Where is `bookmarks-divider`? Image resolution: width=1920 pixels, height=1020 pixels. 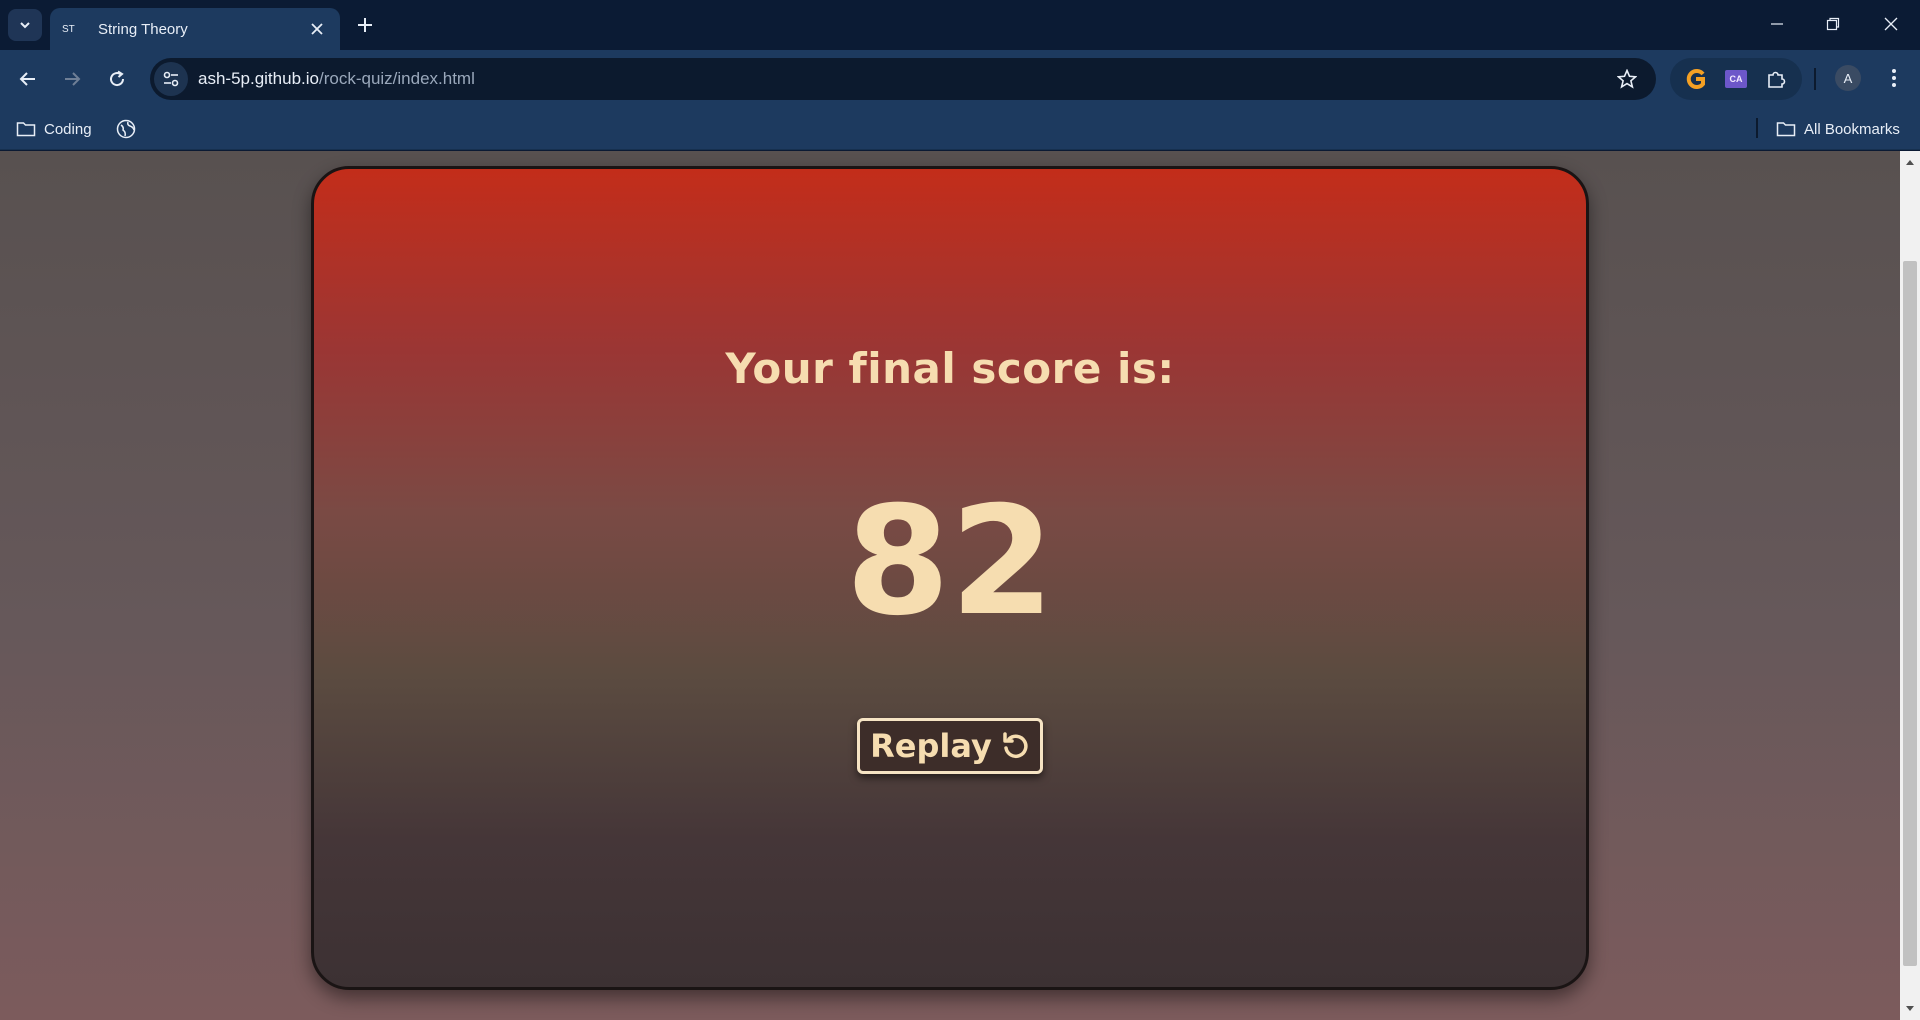
bookmarks-divider is located at coordinates (1757, 128).